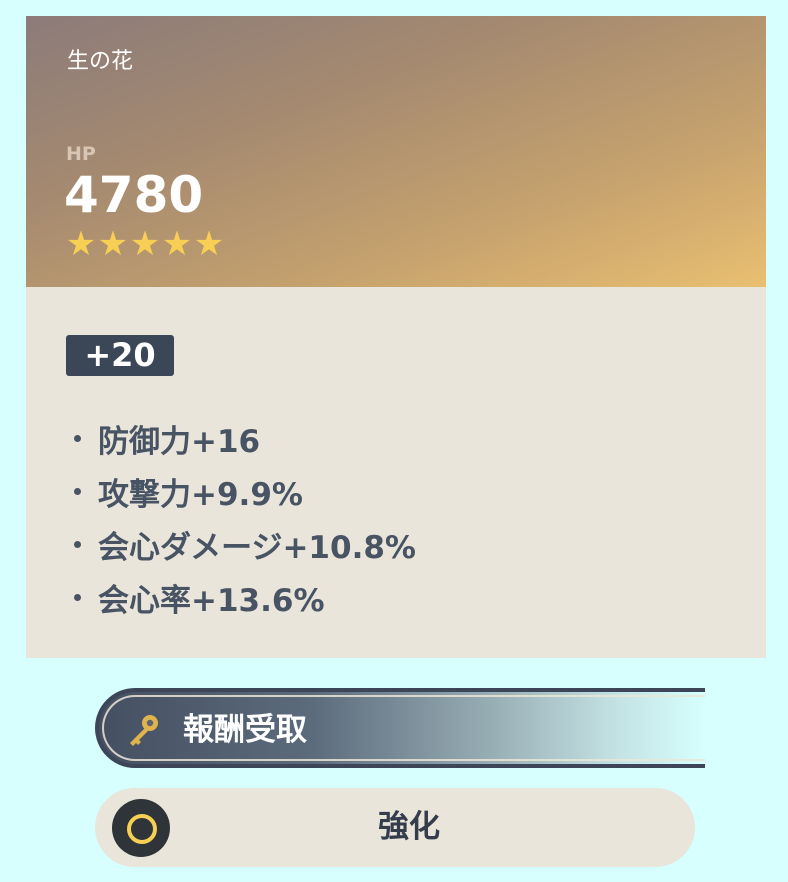 This screenshot has width=788, height=882. What do you see at coordinates (409, 827) in the screenshot?
I see `enhance-button-label: 強化` at bounding box center [409, 827].